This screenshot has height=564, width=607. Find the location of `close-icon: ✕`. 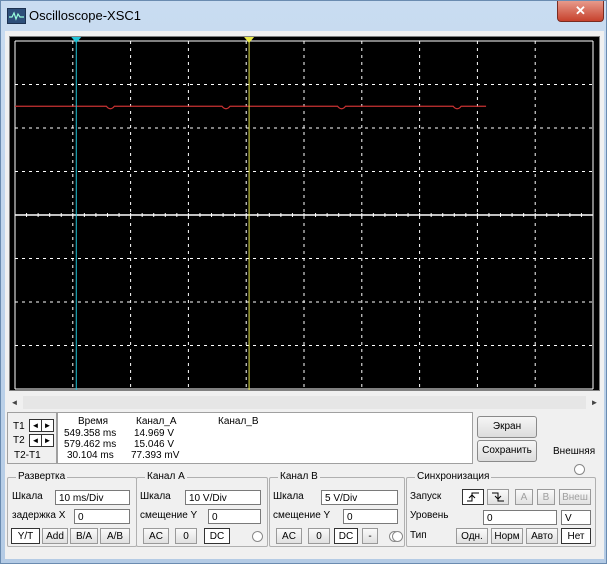

close-icon: ✕ is located at coordinates (580, 10).